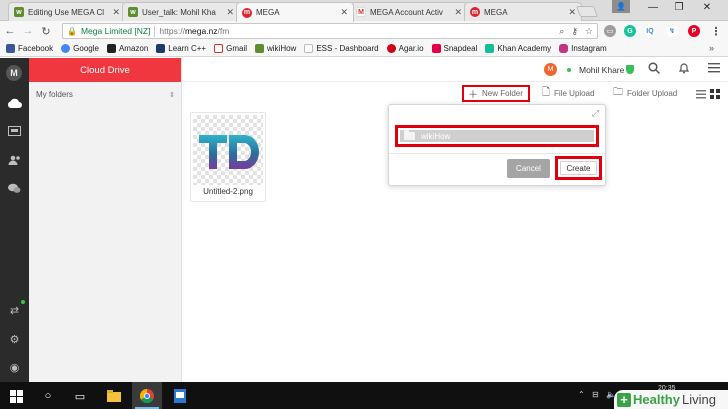  I want to click on back-icon: ←, so click(10, 31).